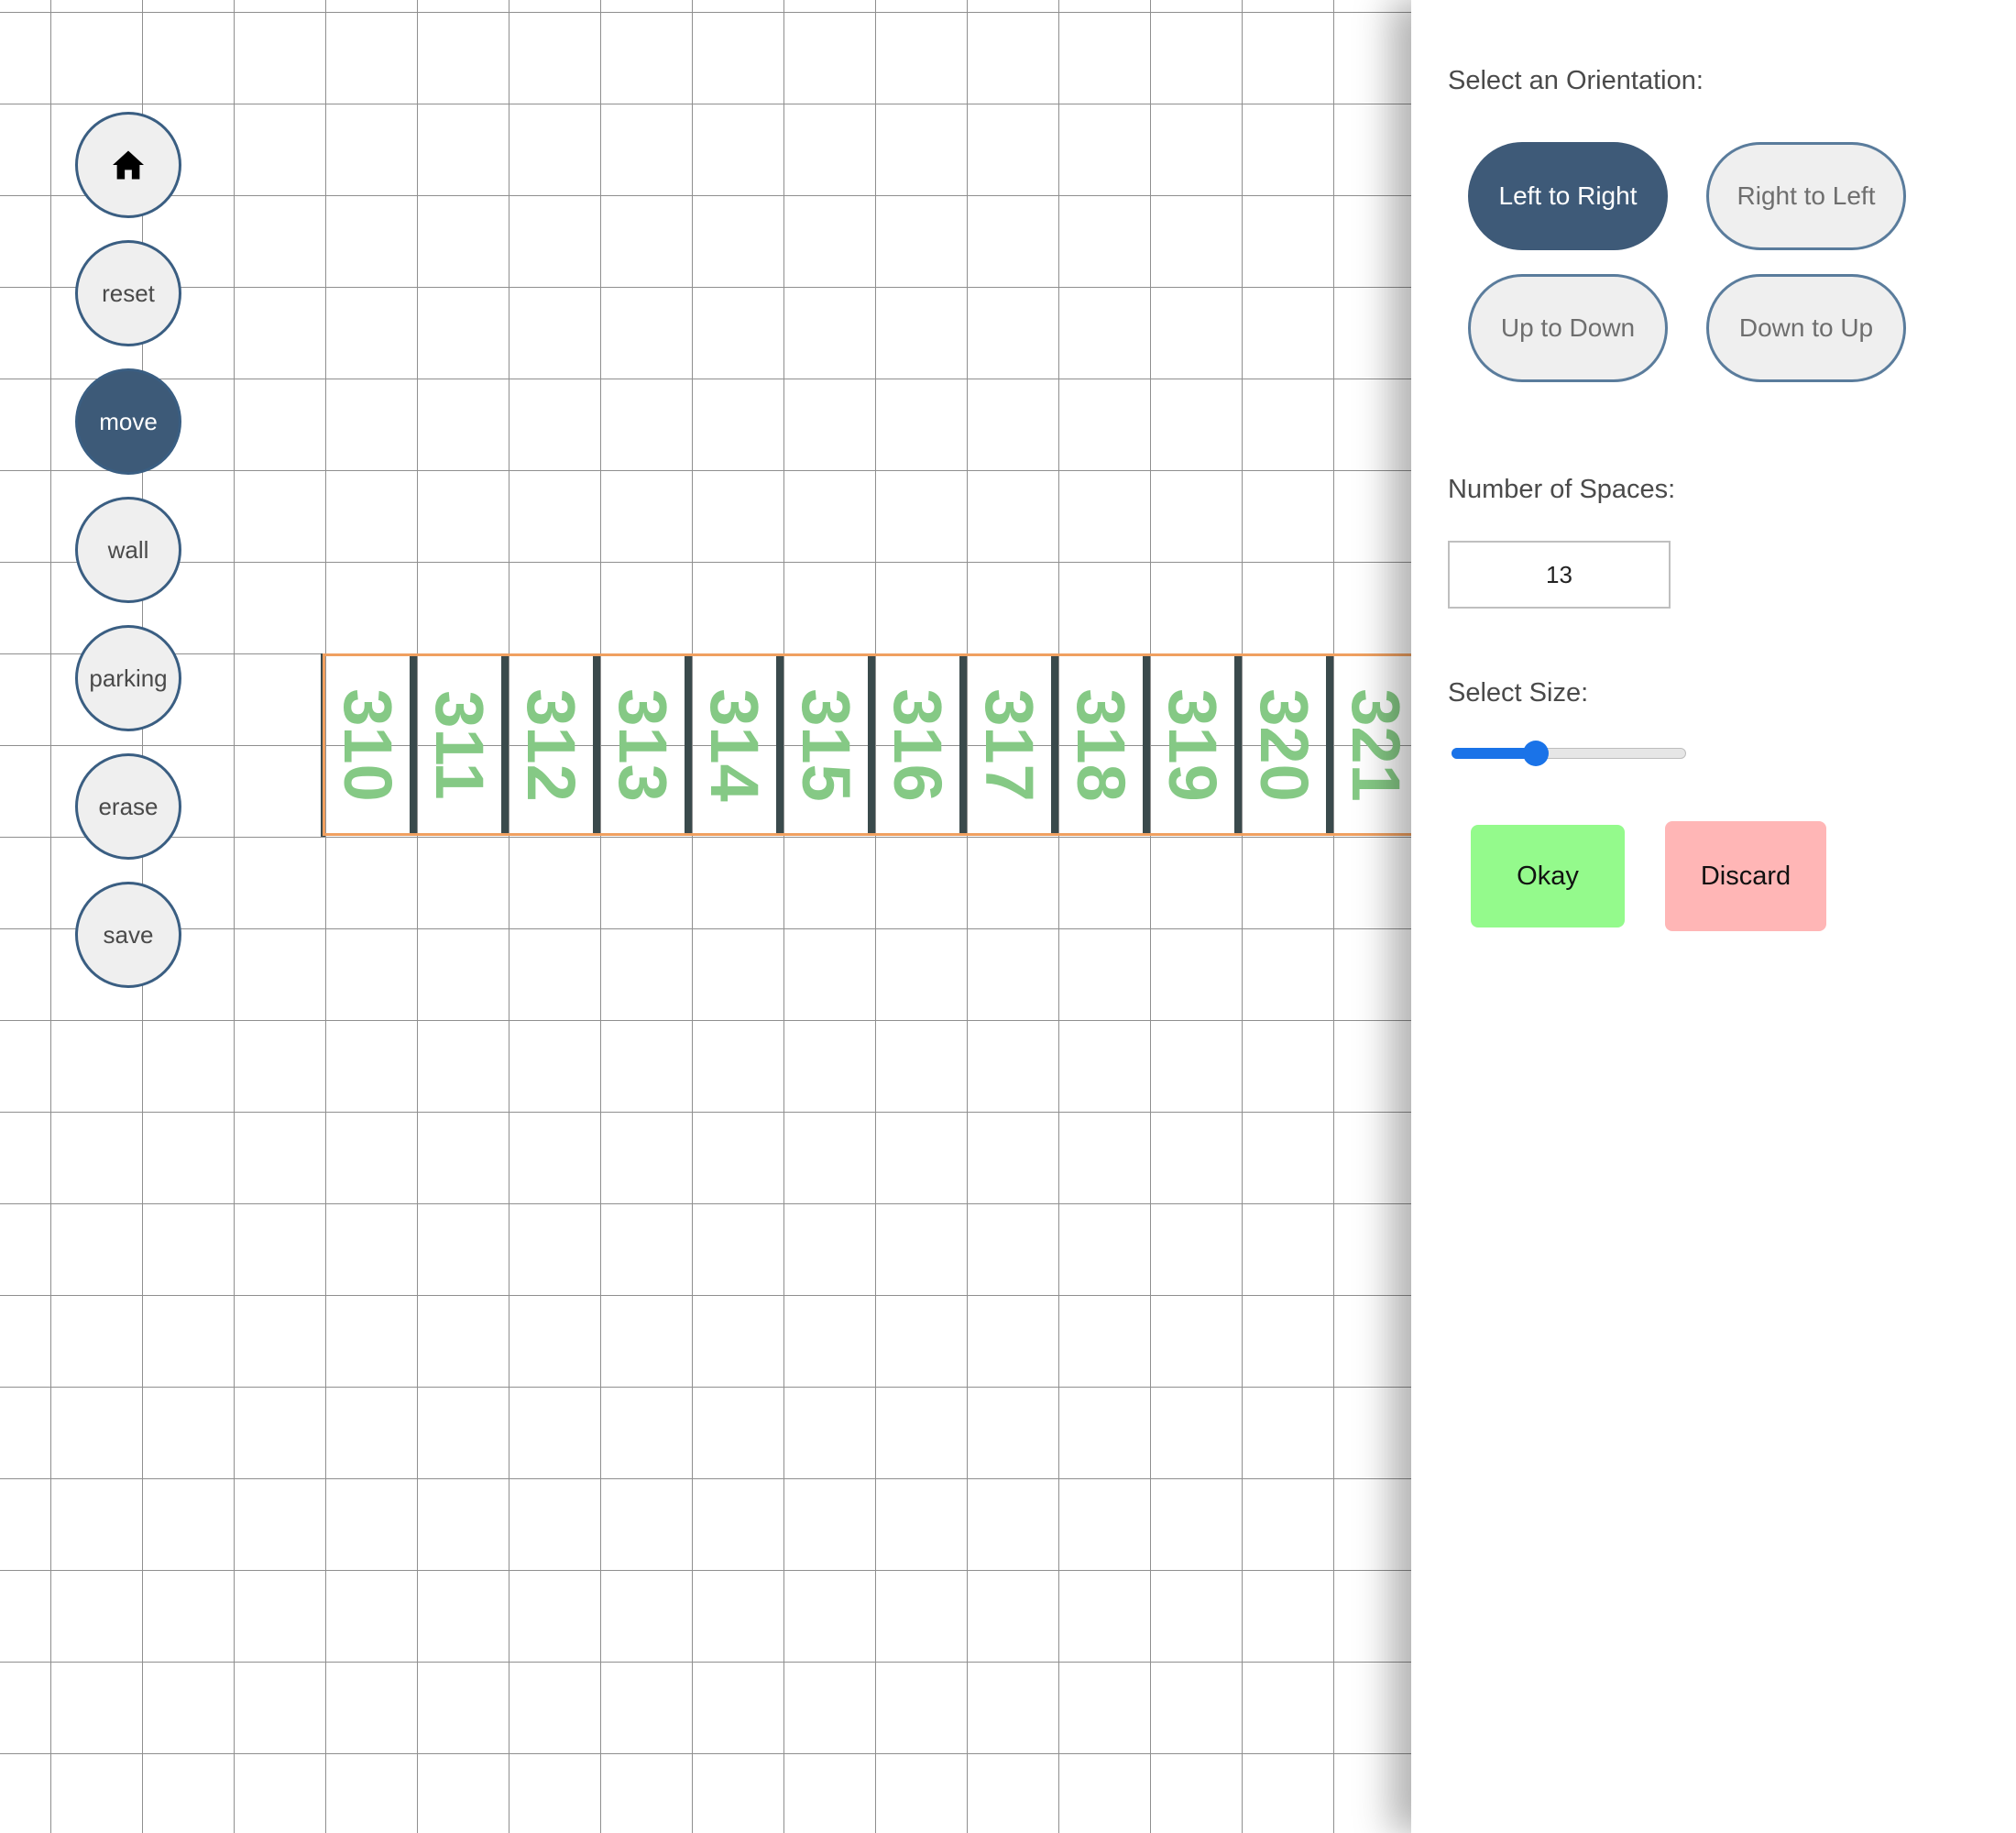 Image resolution: width=2016 pixels, height=1833 pixels. I want to click on parking-space: 310, so click(371, 744).